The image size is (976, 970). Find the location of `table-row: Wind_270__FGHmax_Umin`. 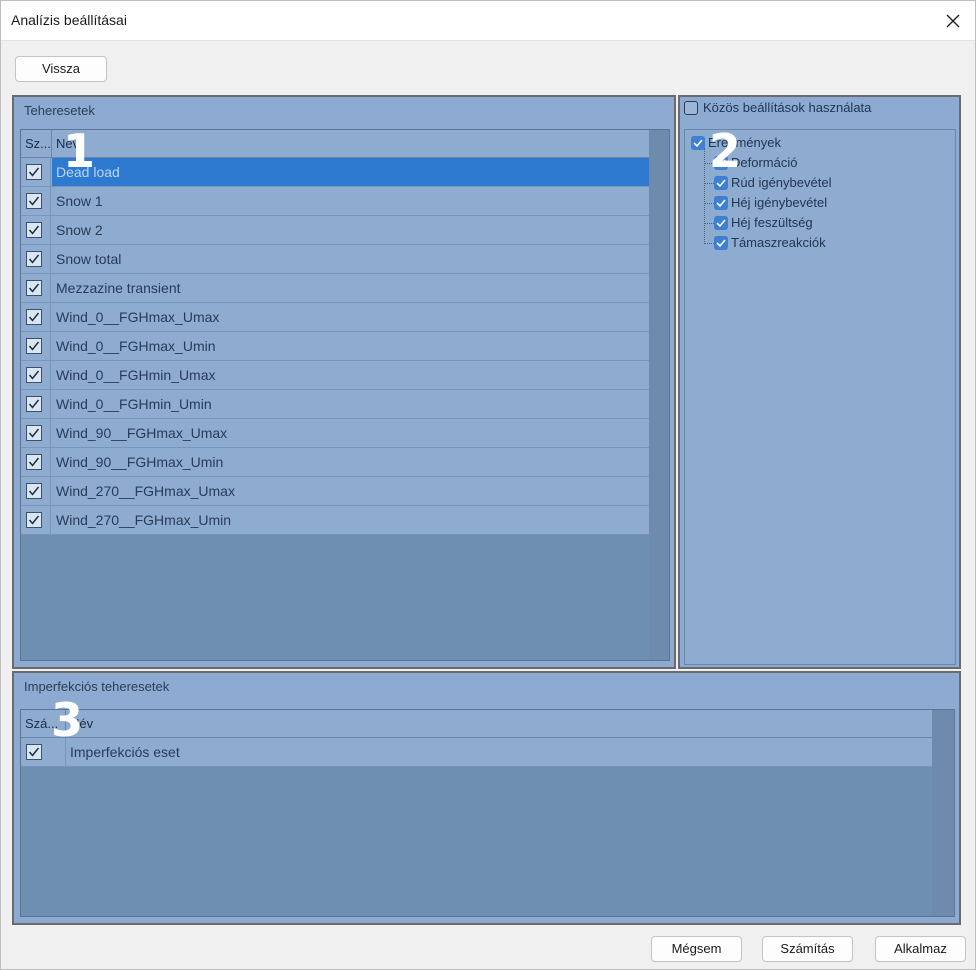

table-row: Wind_270__FGHmax_Umin is located at coordinates (335, 520).